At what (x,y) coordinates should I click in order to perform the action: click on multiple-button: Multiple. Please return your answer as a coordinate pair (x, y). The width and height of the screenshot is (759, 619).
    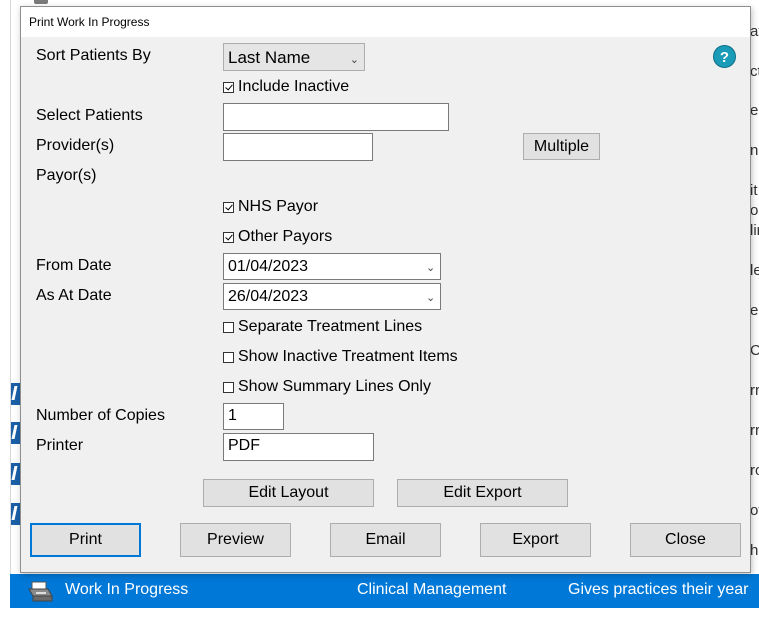
    Looking at the image, I should click on (561, 146).